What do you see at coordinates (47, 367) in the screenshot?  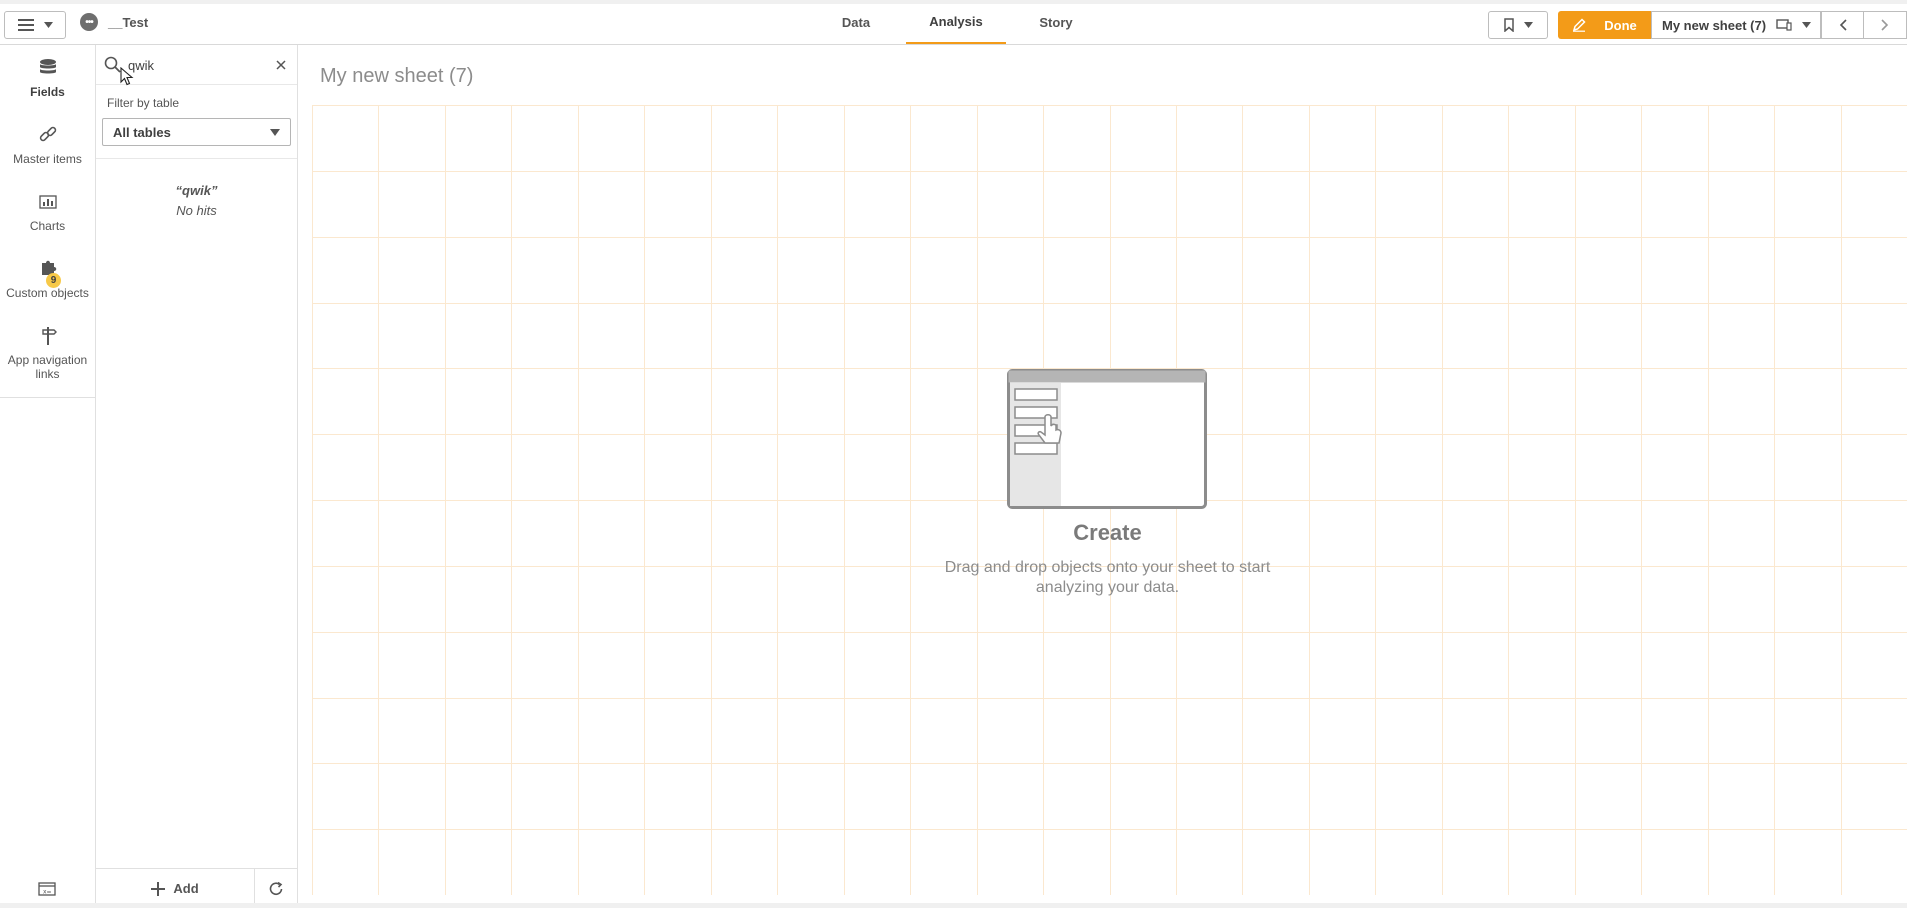 I see `sidebar-item-label: App navigation links` at bounding box center [47, 367].